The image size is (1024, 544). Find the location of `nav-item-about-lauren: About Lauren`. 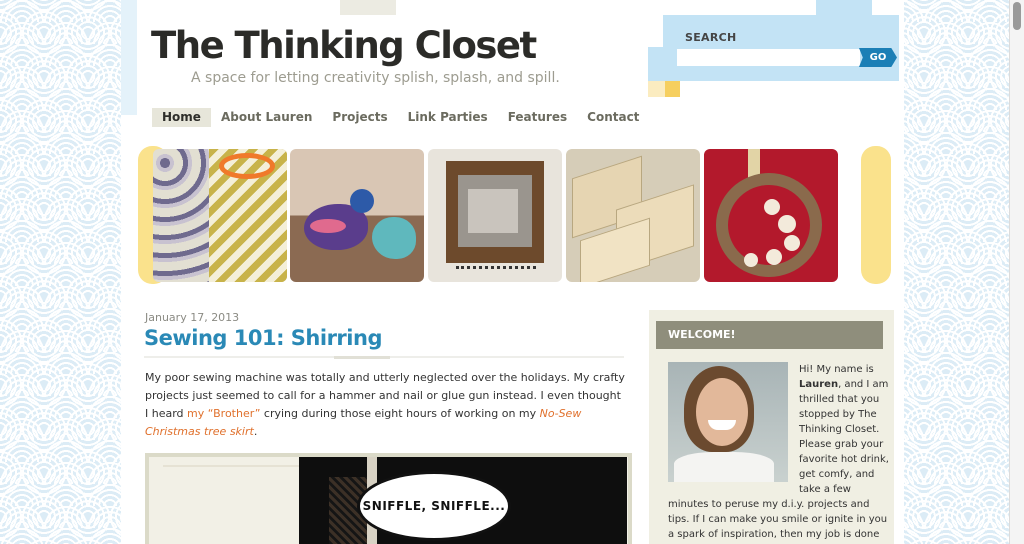

nav-item-about-lauren: About Lauren is located at coordinates (266, 117).